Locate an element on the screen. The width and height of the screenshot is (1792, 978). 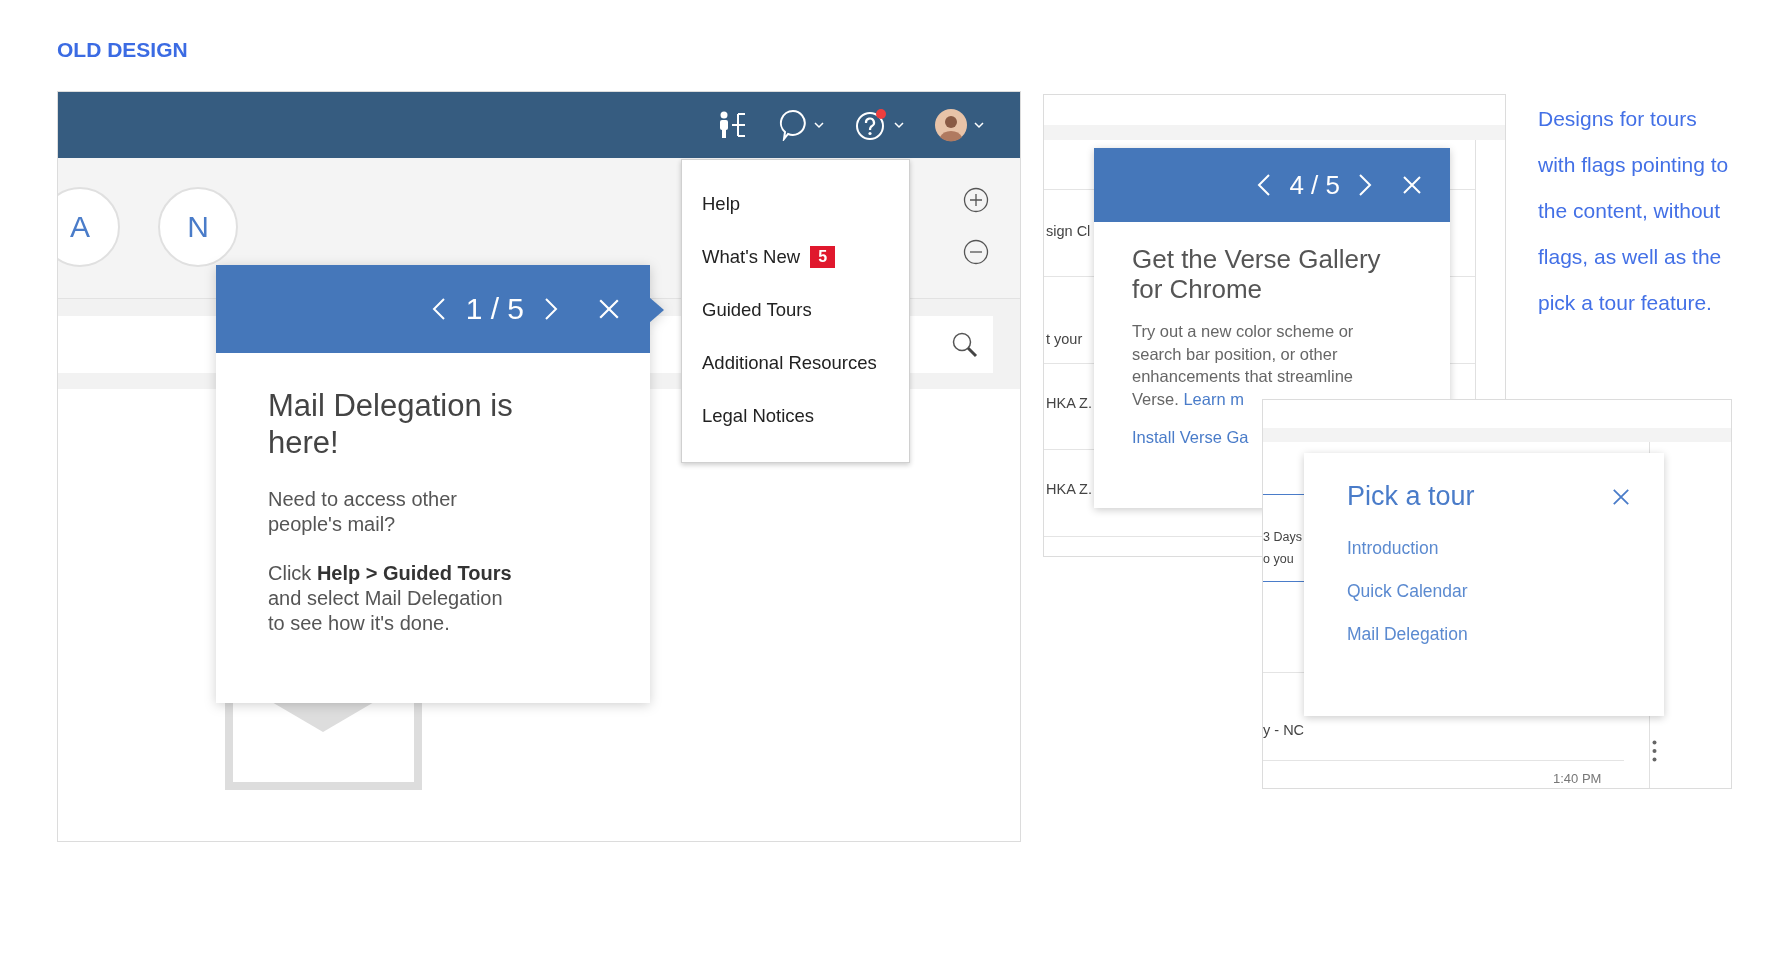
menu-item: Help is located at coordinates (795, 203).